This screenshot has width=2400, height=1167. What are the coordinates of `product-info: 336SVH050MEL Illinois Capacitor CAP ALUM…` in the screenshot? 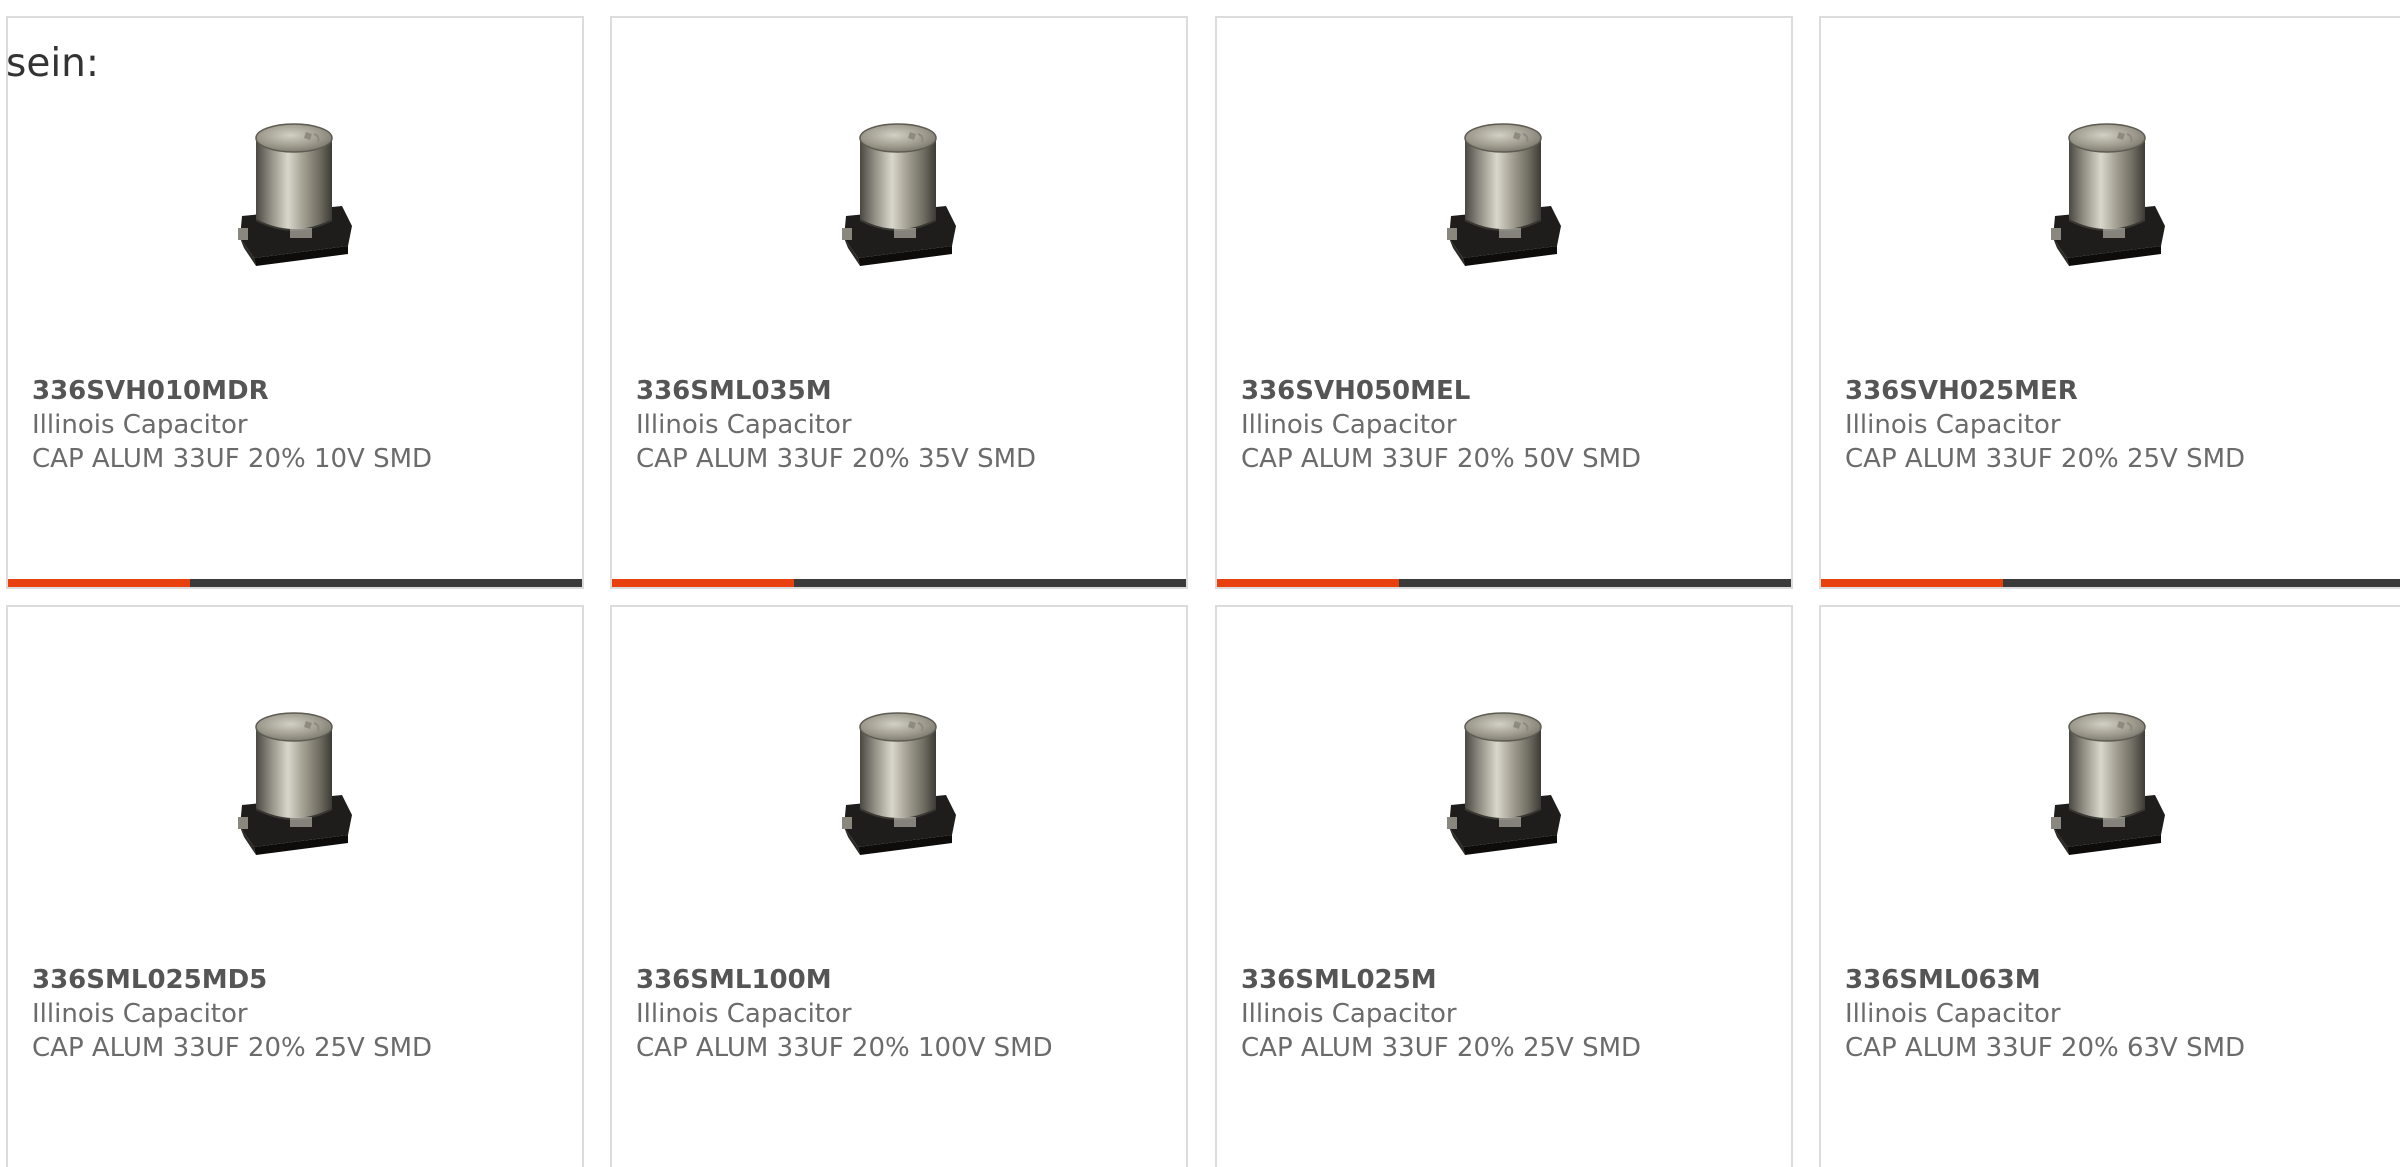 It's located at (1511, 425).